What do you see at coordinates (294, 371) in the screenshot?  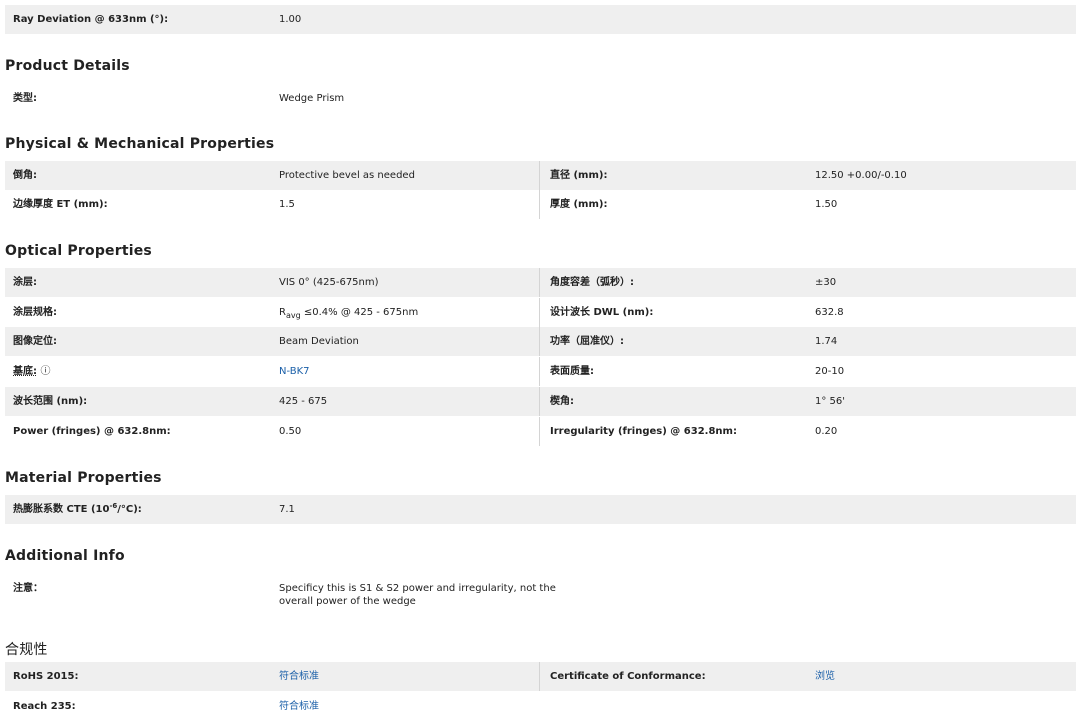 I see `substrate-link: N-BK7` at bounding box center [294, 371].